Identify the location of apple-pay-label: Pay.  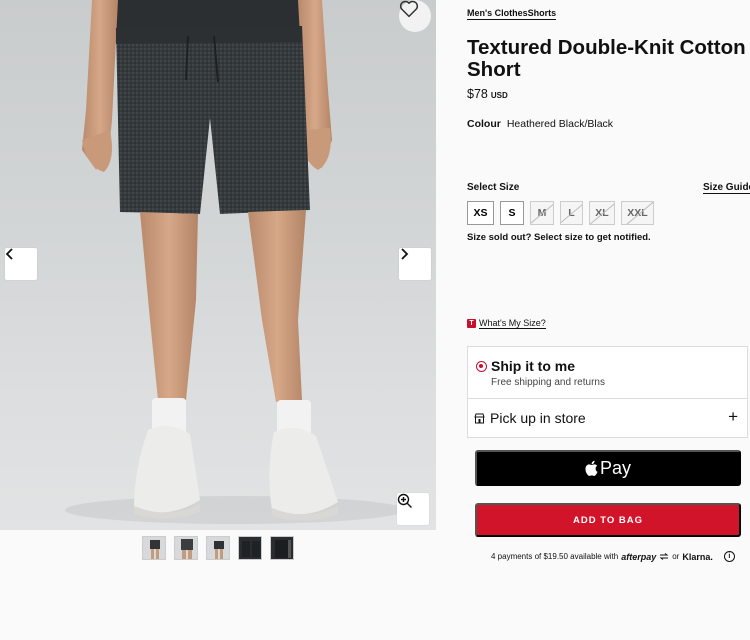
(615, 467).